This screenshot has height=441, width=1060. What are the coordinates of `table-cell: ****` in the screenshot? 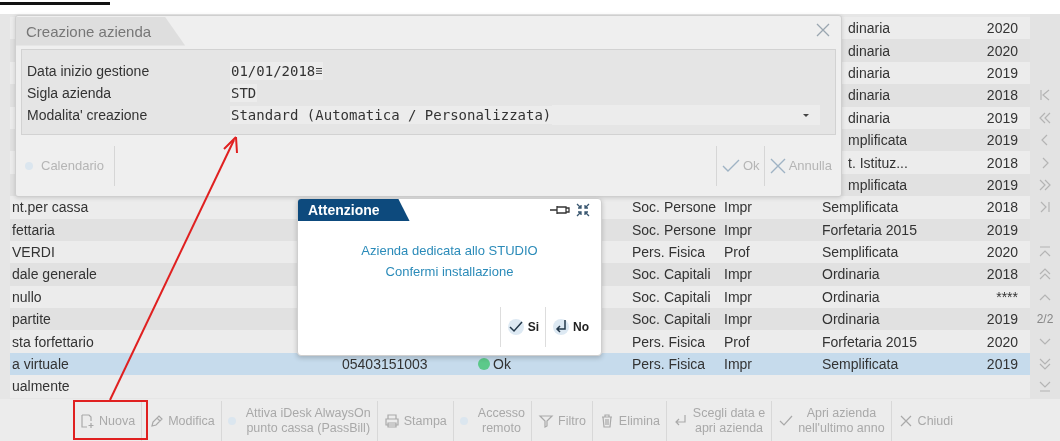 It's located at (1007, 296).